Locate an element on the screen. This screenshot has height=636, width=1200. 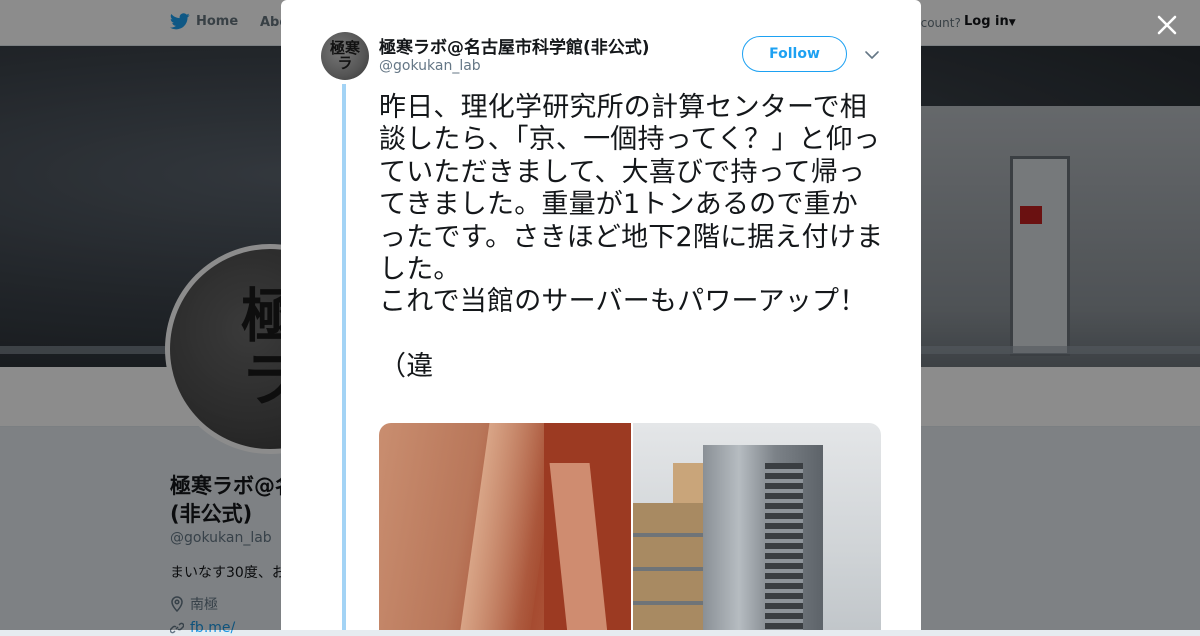
close-button is located at coordinates (1167, 25).